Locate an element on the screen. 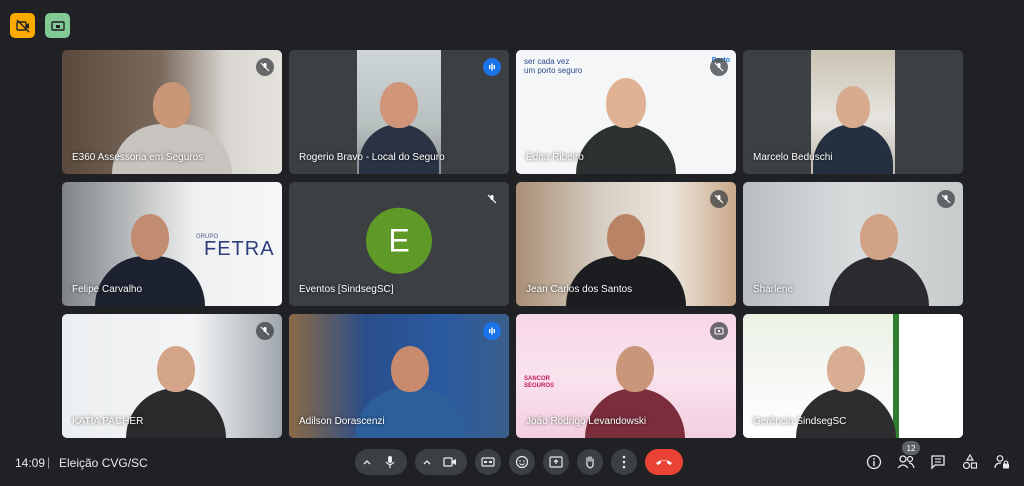  mic-button is located at coordinates (390, 462).